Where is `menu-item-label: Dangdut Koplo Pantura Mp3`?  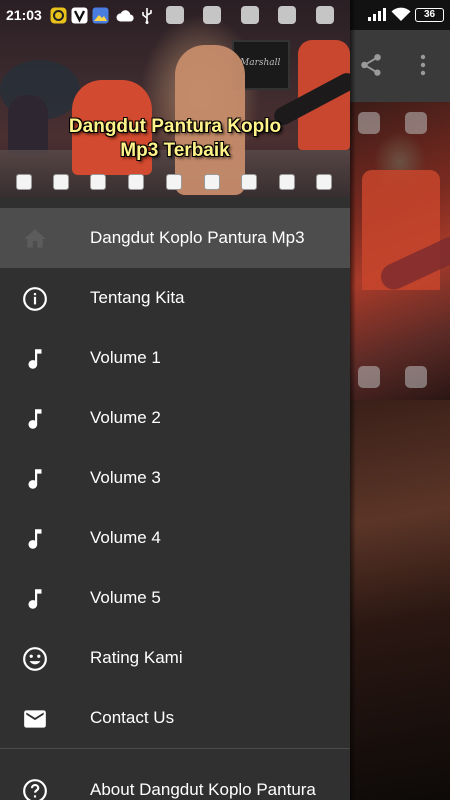
menu-item-label: Dangdut Koplo Pantura Mp3 is located at coordinates (197, 237).